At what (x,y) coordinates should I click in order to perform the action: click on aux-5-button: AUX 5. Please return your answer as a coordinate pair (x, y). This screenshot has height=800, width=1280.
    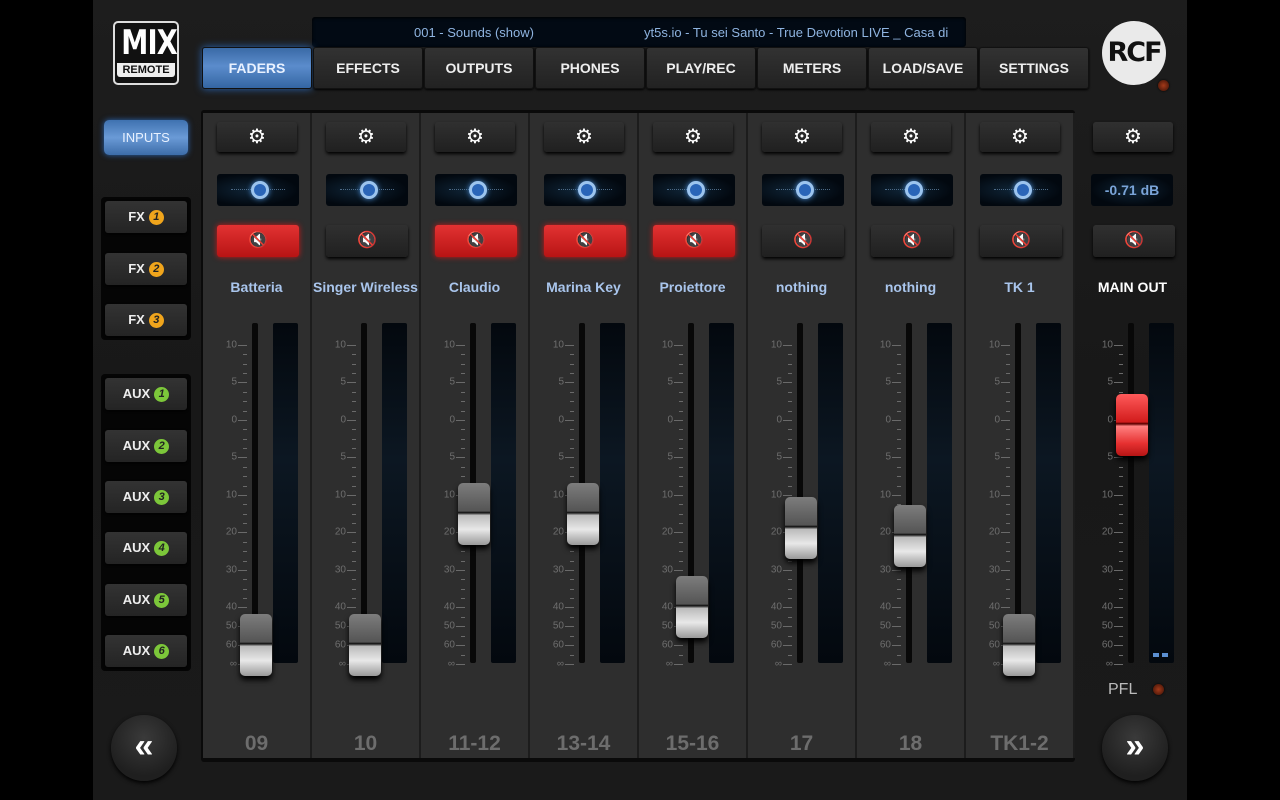
    Looking at the image, I should click on (146, 600).